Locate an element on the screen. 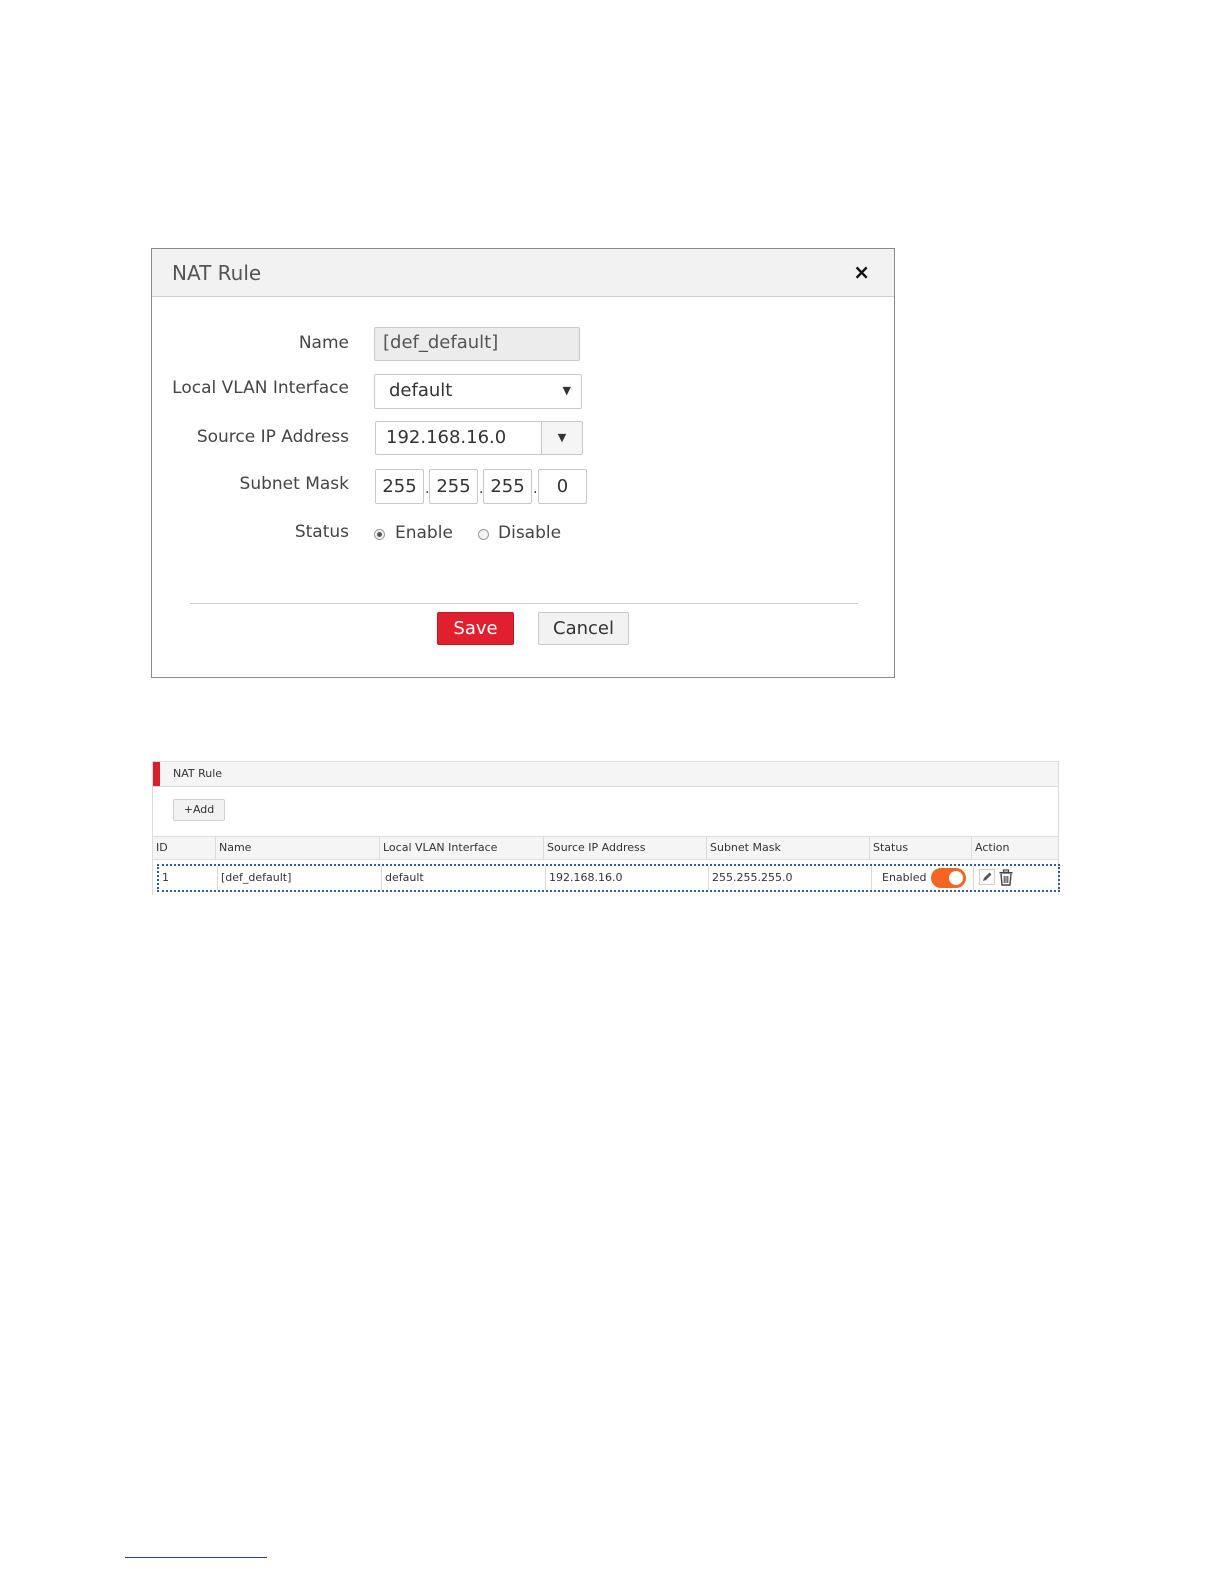 The width and height of the screenshot is (1224, 1584). column-header-name: Name is located at coordinates (298, 848).